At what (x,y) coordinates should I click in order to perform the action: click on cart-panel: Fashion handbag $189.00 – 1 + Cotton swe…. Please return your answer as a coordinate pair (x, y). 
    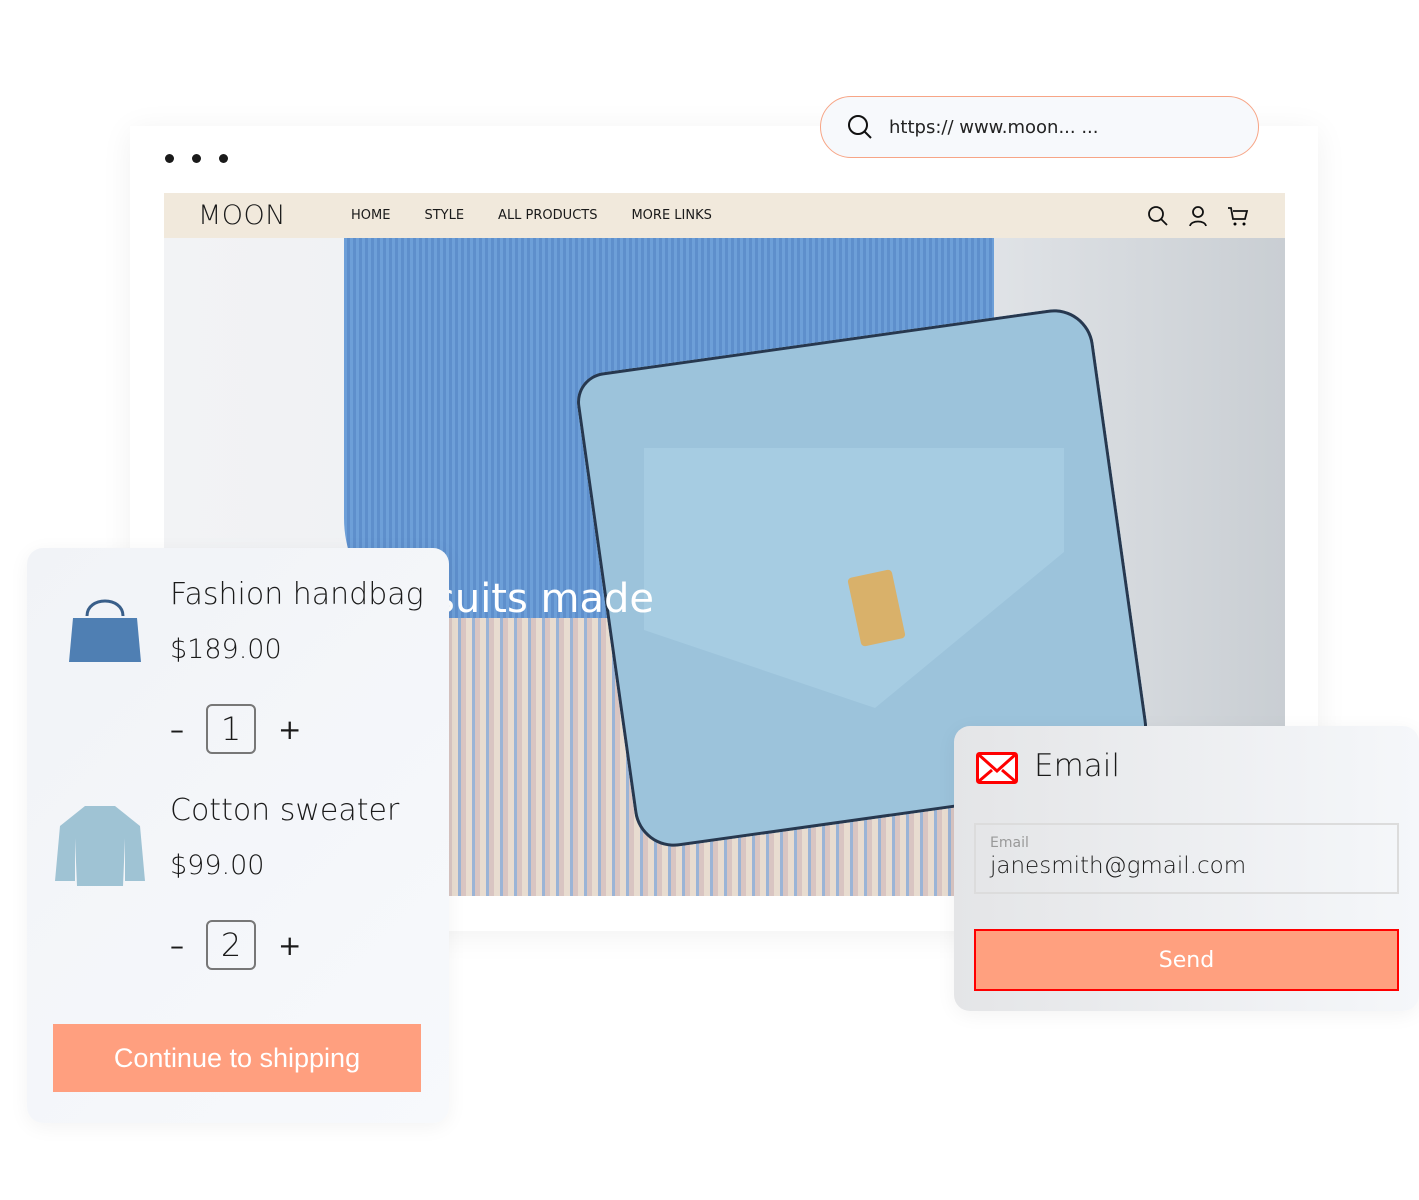
    Looking at the image, I should click on (238, 835).